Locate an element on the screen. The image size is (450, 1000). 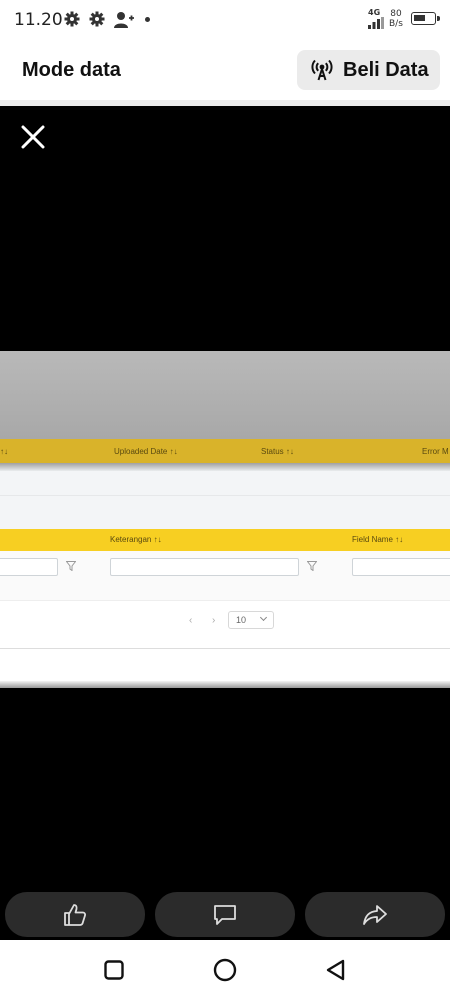
image-pagination: ‹ › 10 is located at coordinates (225, 625).